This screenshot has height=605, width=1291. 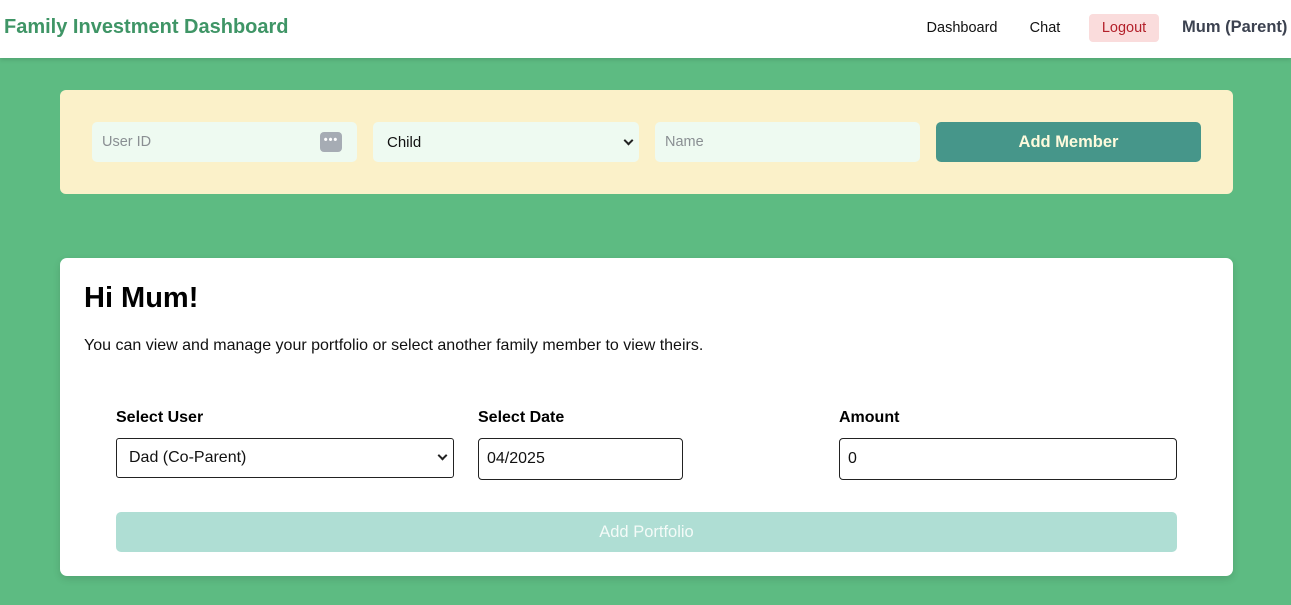 I want to click on password-dots-icon: •••, so click(x=331, y=142).